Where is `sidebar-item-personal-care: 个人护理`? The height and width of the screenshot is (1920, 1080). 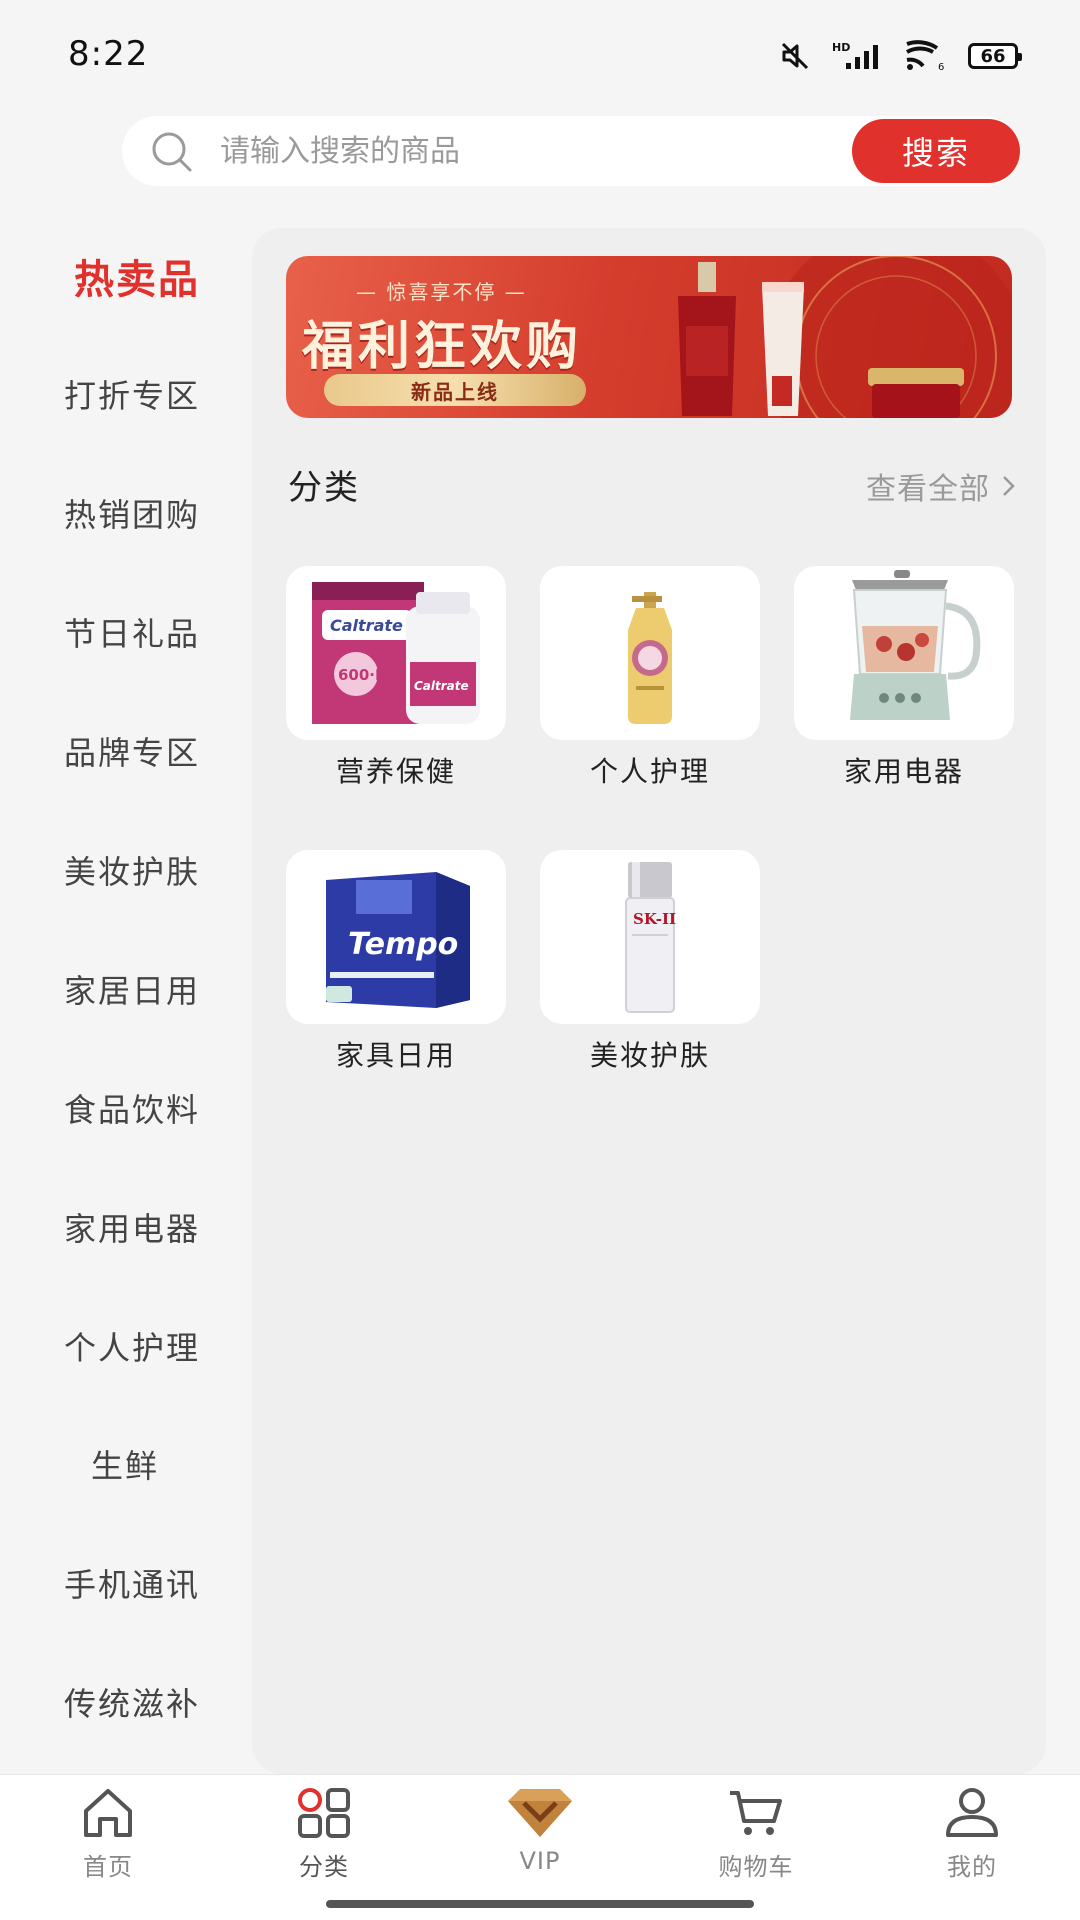 sidebar-item-personal-care: 个人护理 is located at coordinates (125, 1346).